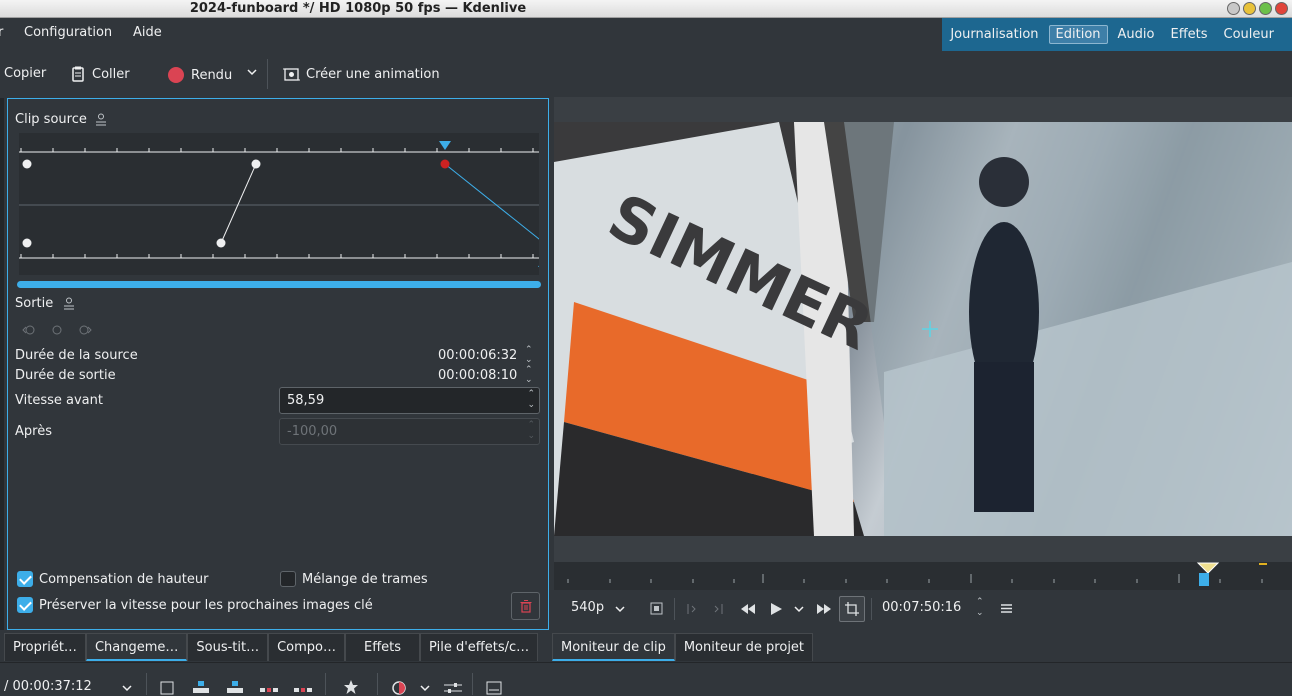 The height and width of the screenshot is (696, 1292). What do you see at coordinates (453, 688) in the screenshot?
I see `settings-sliders-icon` at bounding box center [453, 688].